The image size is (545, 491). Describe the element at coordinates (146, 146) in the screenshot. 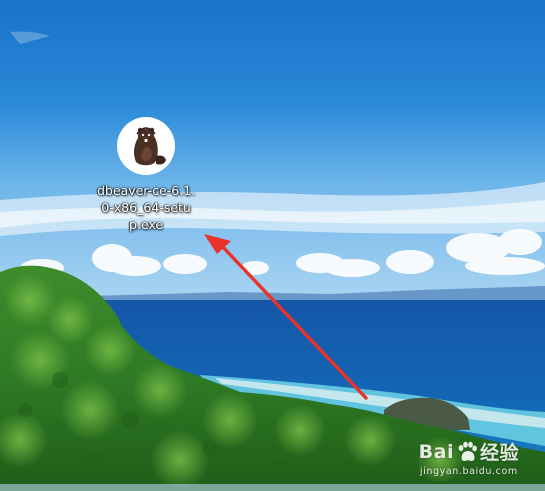

I see `beaver-icon` at that location.